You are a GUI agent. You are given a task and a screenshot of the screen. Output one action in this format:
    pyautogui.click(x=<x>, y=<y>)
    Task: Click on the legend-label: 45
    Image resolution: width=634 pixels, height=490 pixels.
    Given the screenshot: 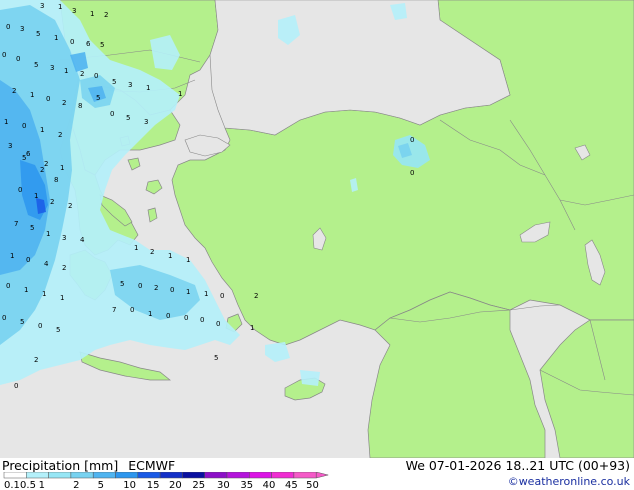 What is the action you would take?
    pyautogui.click(x=291, y=485)
    